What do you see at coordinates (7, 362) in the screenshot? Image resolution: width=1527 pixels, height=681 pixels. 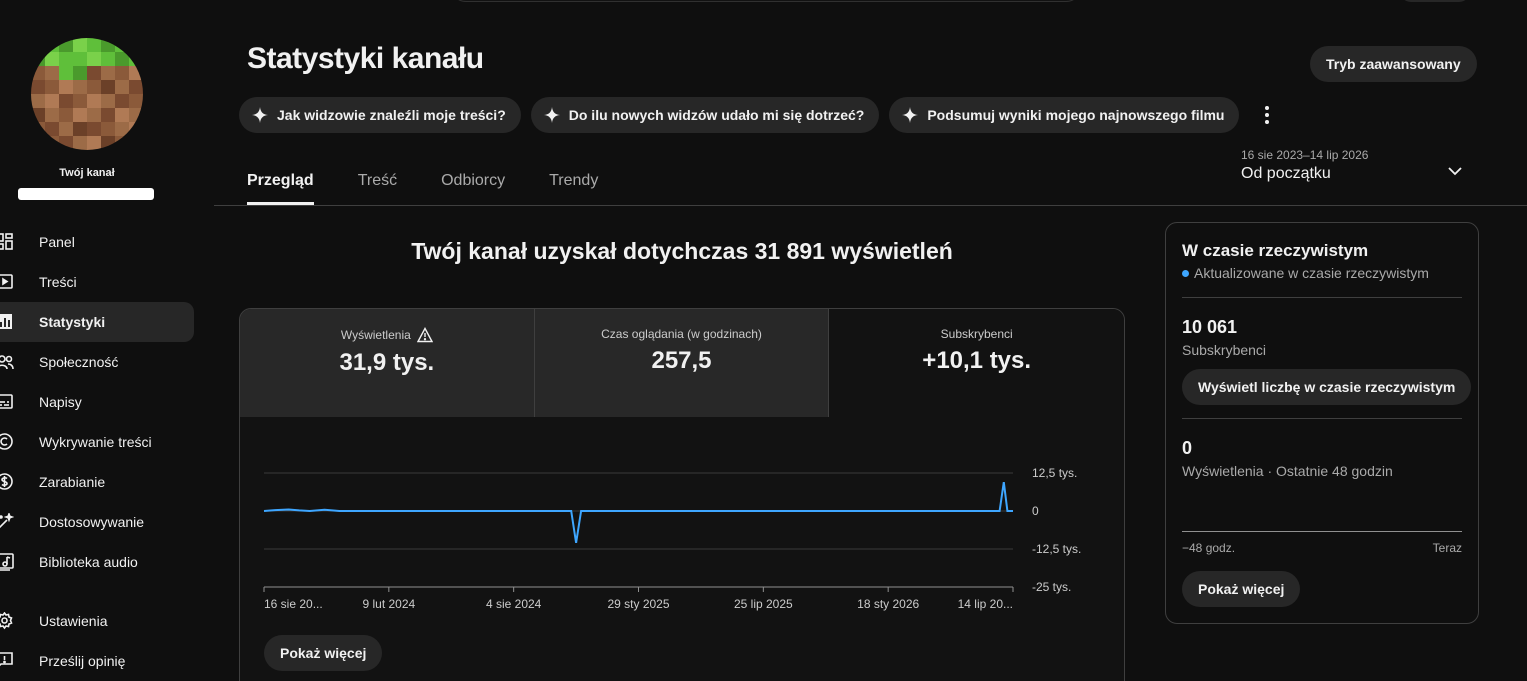 I see `community-icon` at bounding box center [7, 362].